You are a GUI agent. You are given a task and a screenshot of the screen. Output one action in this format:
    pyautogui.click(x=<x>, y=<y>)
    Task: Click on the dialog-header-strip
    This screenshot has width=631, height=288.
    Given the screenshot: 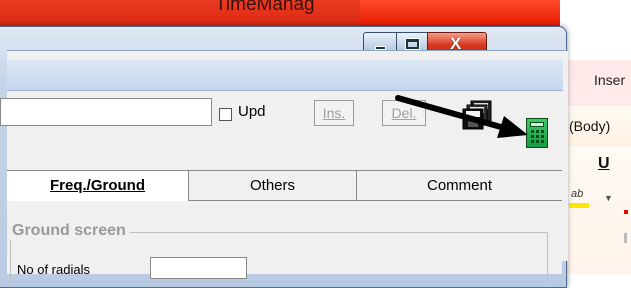 What is the action you would take?
    pyautogui.click(x=285, y=75)
    